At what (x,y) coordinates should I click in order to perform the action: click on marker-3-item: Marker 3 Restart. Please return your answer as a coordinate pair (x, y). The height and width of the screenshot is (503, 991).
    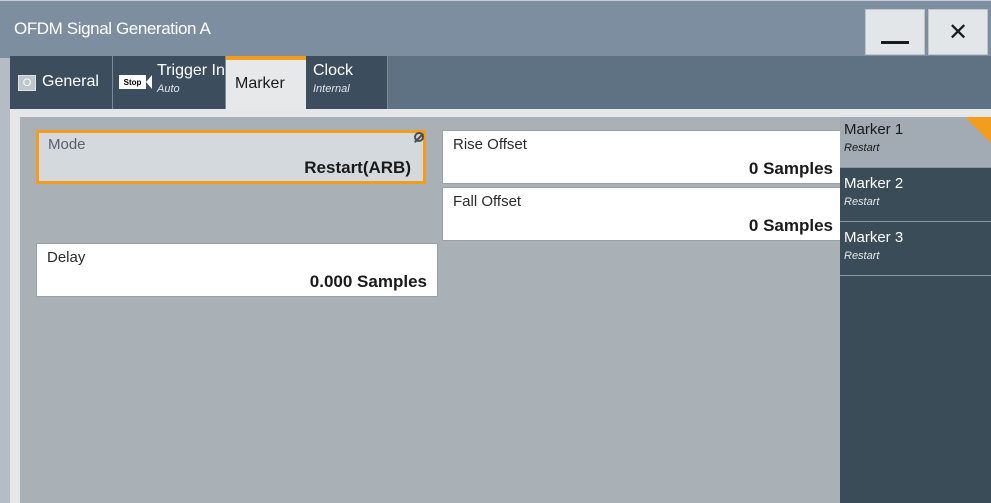
    Looking at the image, I should click on (915, 250).